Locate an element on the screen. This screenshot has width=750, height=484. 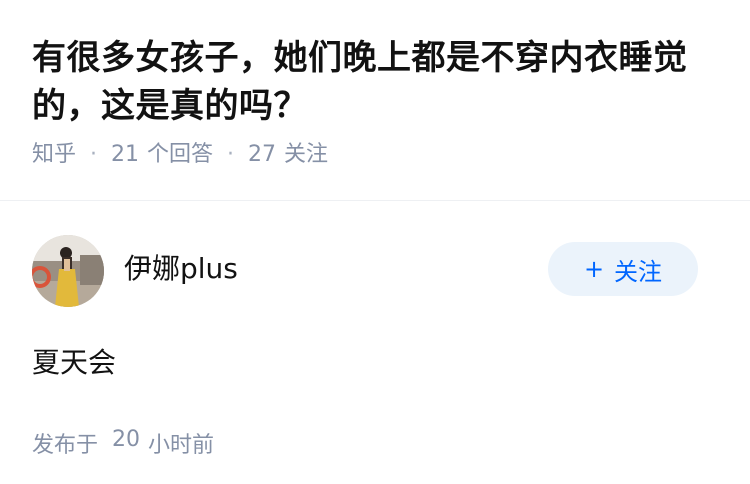
avatar is located at coordinates (68, 271).